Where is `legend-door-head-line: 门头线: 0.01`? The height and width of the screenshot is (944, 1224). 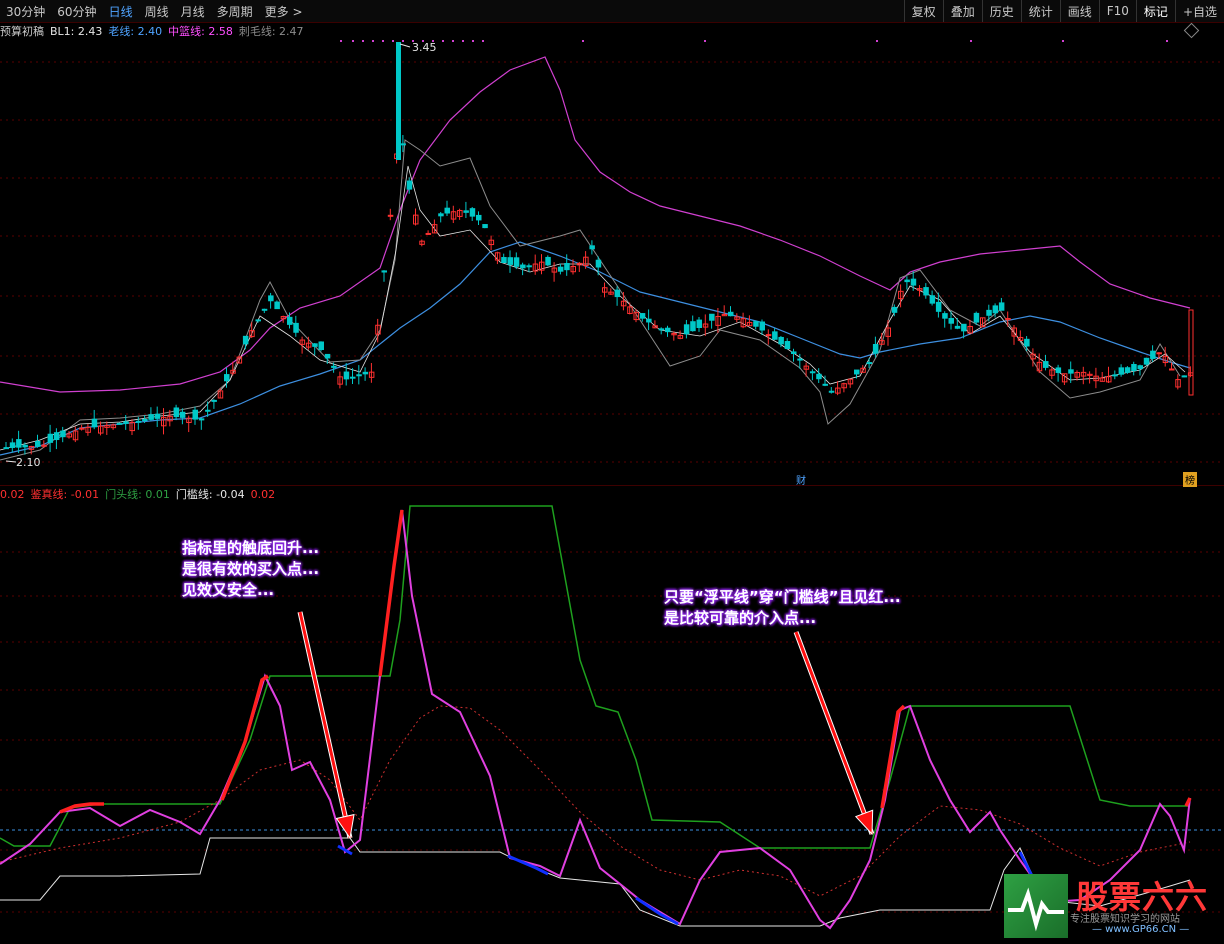
legend-door-head-line: 门头线: 0.01 is located at coordinates (137, 494).